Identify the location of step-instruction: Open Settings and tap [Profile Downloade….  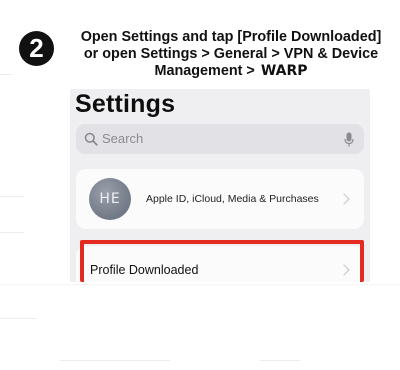
(231, 54).